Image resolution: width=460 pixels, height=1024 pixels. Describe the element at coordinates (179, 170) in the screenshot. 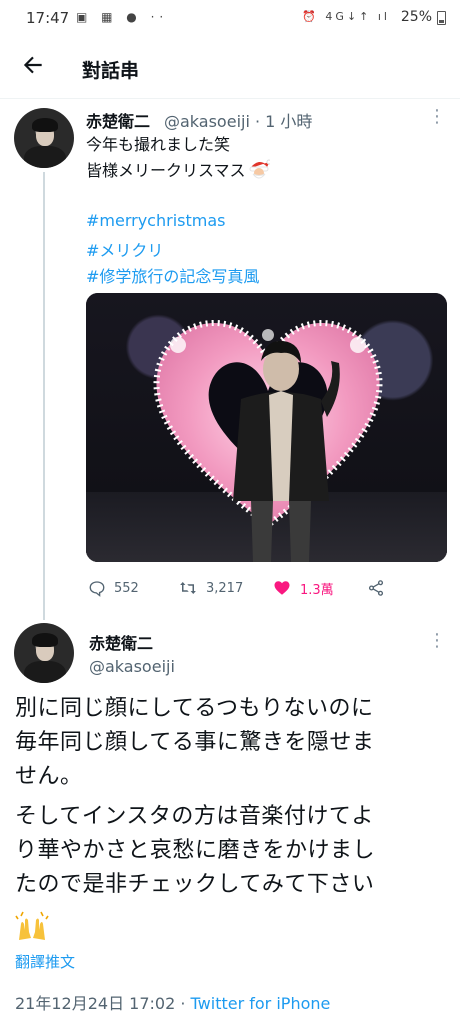

I see `tweet-text-line: 皆様メリークリスマス` at that location.